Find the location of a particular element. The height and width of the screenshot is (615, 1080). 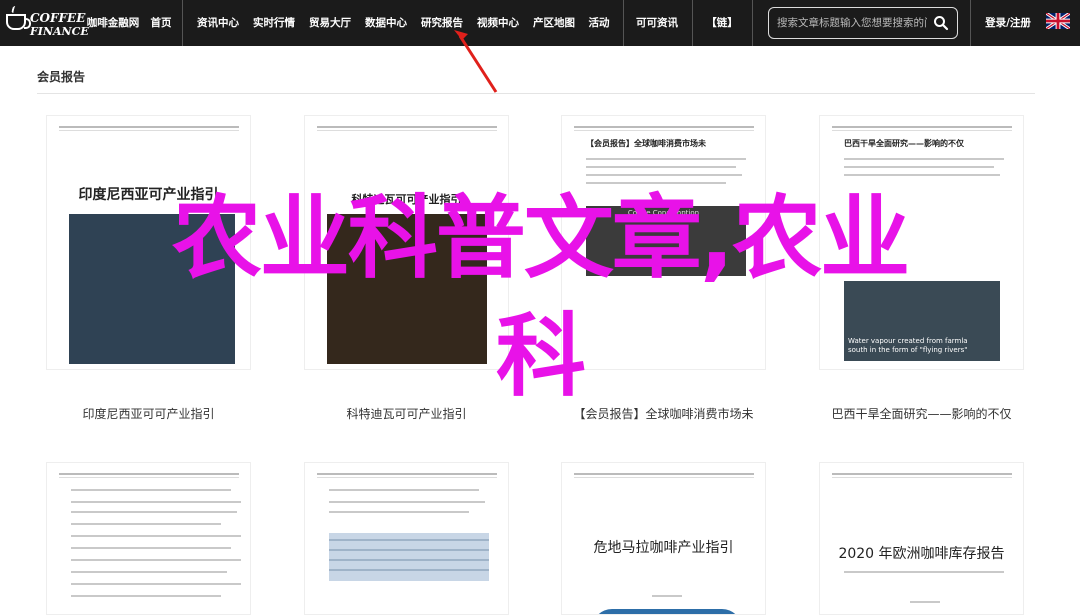

doc-title: 科特迪瓦可可产业指引 is located at coordinates (406, 199).